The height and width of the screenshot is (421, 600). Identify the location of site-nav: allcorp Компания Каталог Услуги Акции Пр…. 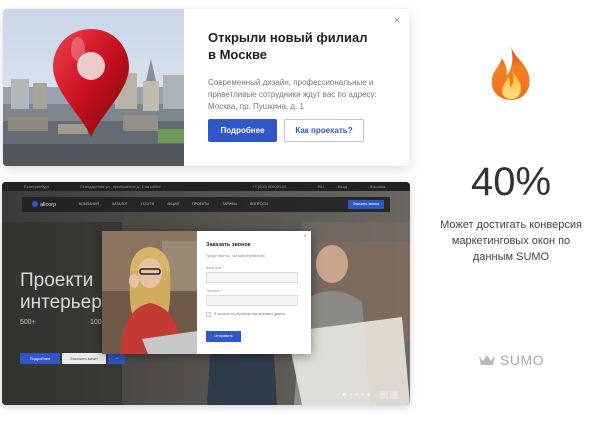
(206, 204).